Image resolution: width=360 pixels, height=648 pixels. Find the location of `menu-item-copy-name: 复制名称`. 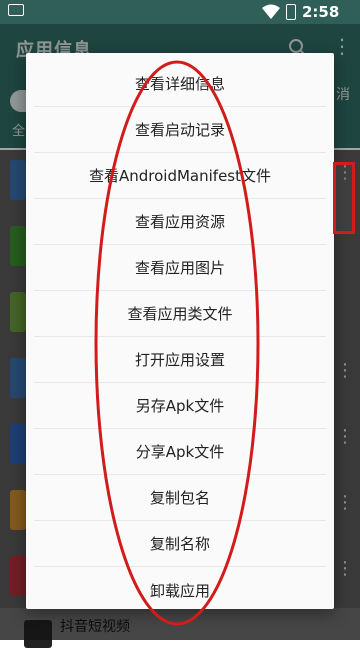

menu-item-copy-name: 复制名称 is located at coordinates (180, 544).